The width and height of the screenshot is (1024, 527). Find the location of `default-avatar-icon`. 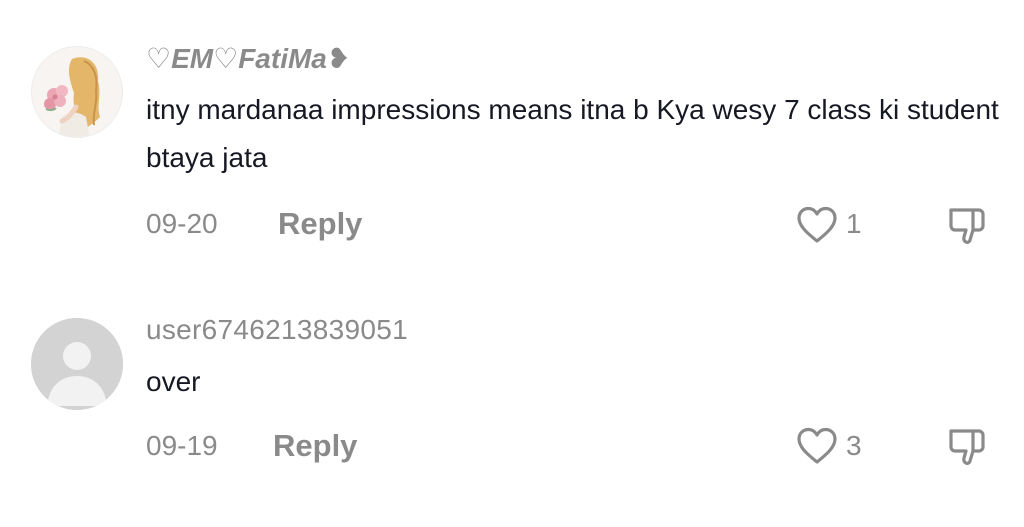

default-avatar-icon is located at coordinates (77, 364).